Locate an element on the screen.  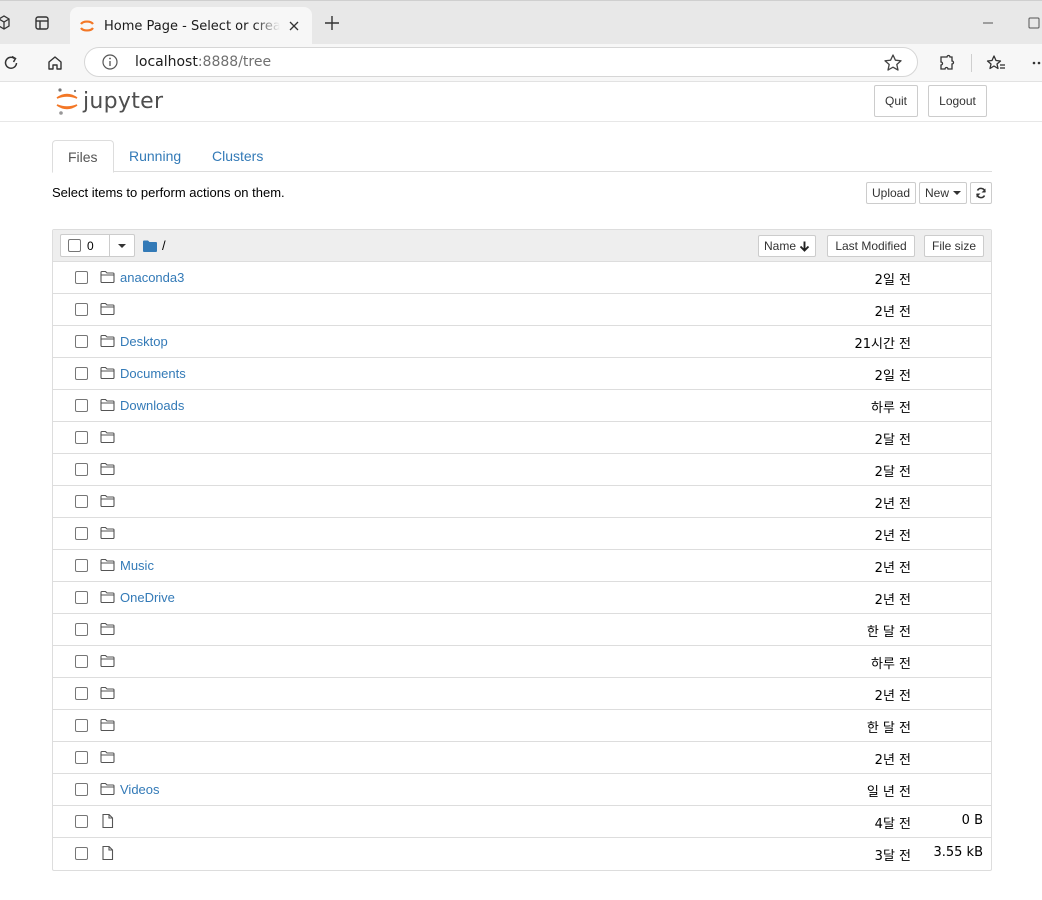
extensions-icon is located at coordinates (947, 63).